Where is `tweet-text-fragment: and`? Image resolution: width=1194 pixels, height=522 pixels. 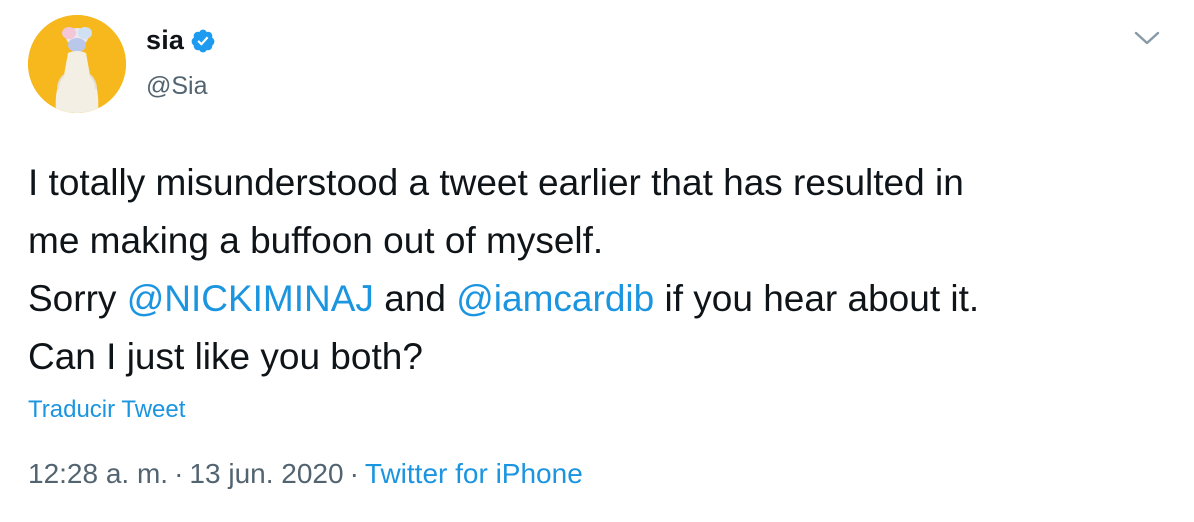 tweet-text-fragment: and is located at coordinates (415, 298).